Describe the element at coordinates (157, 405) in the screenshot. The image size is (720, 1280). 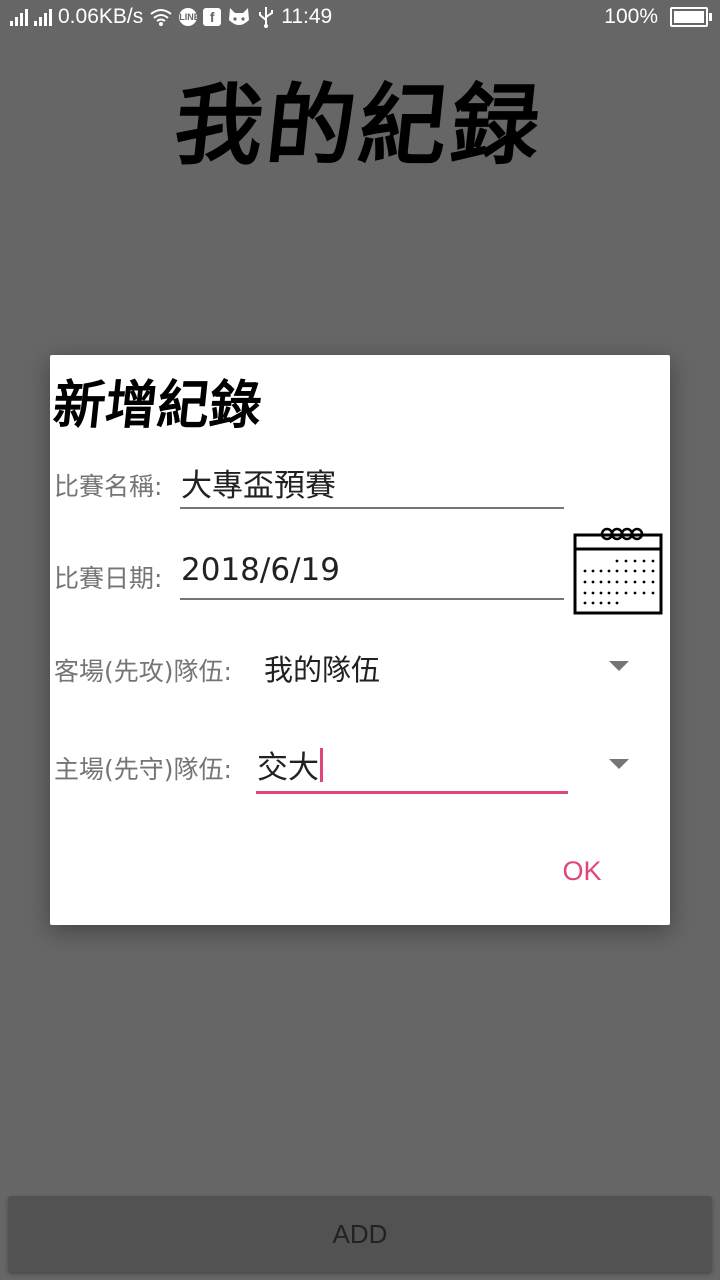
I see `dialog-title: 新增紀錄` at that location.